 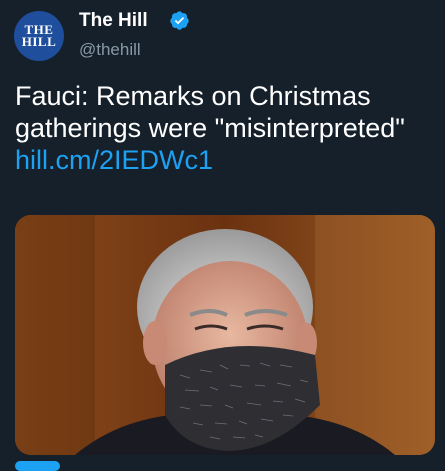 I want to click on user-handle: @thehill, so click(x=110, y=50).